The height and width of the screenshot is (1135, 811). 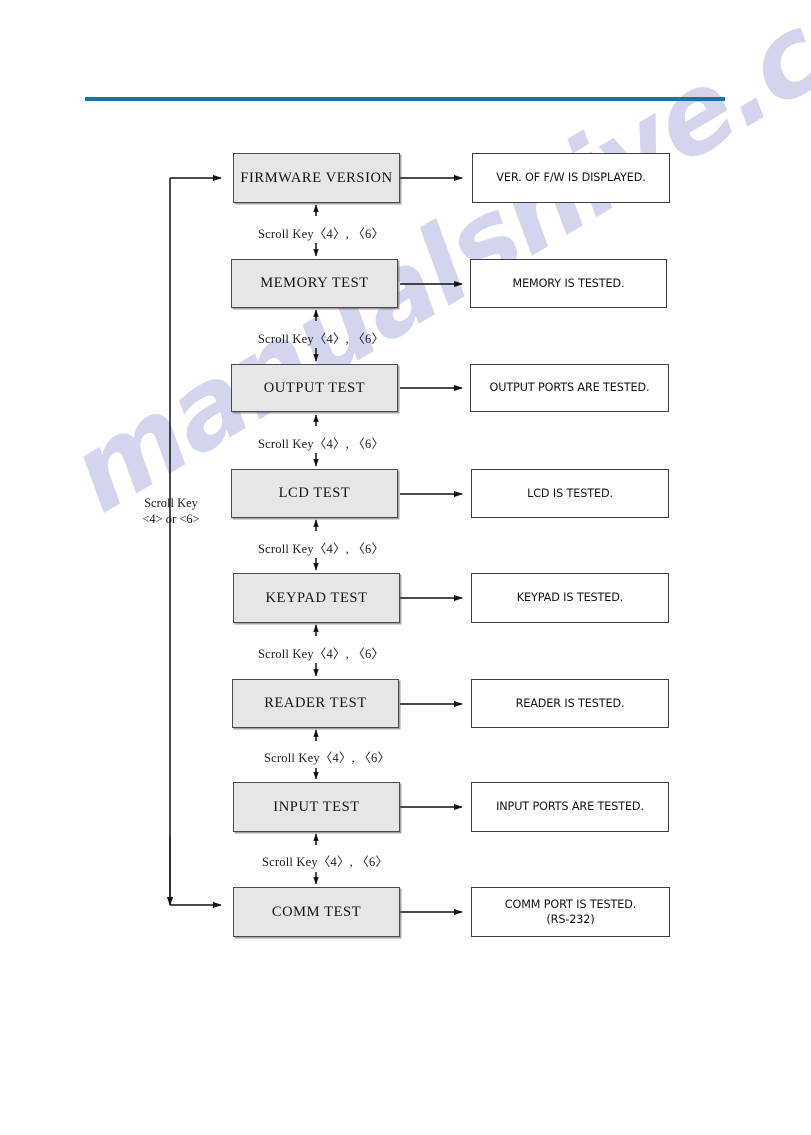 I want to click on description-box-input-test: INPUT PORTS ARE TESTED., so click(x=570, y=807).